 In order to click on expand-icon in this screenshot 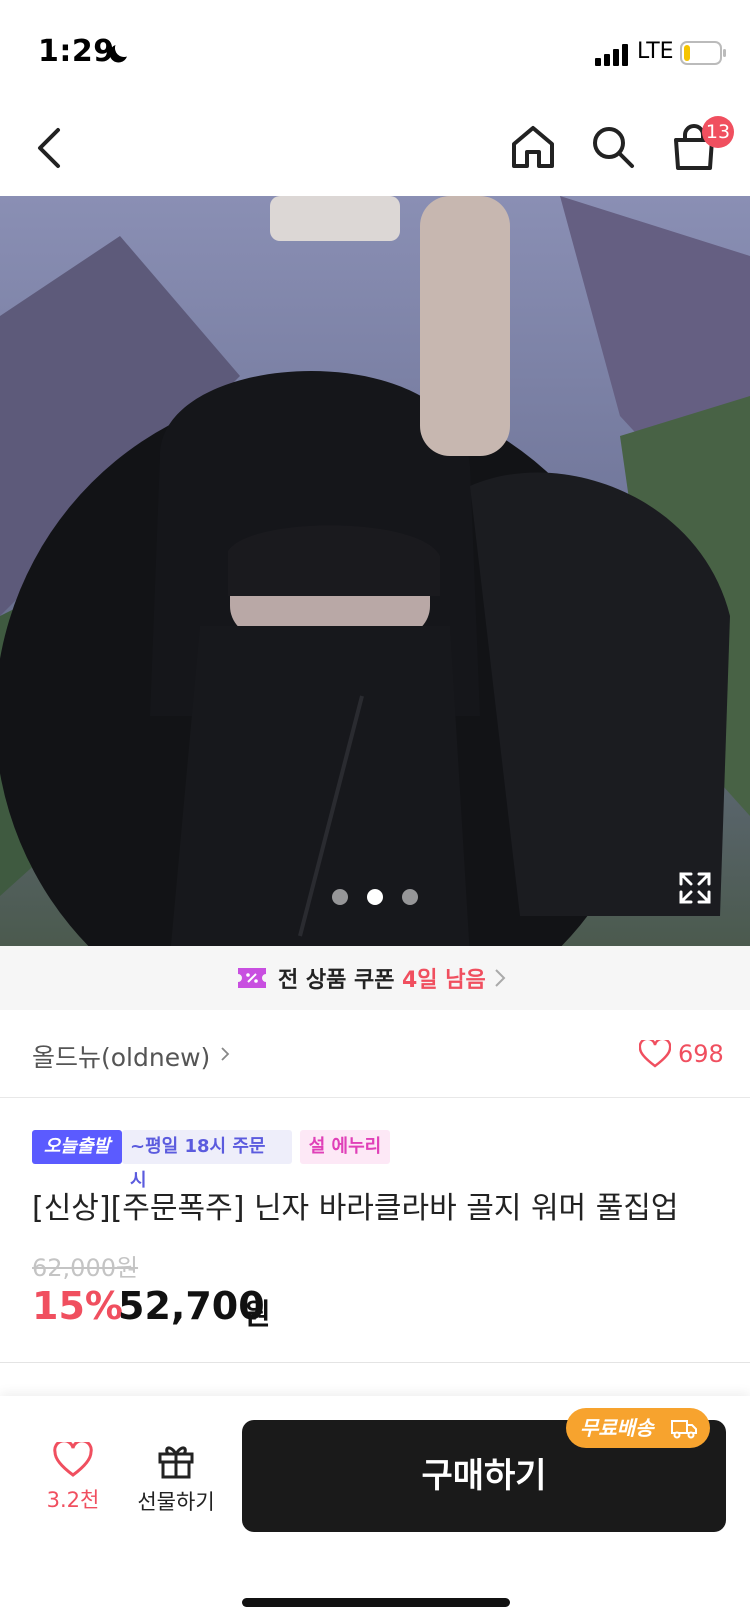, I will do `click(695, 888)`.